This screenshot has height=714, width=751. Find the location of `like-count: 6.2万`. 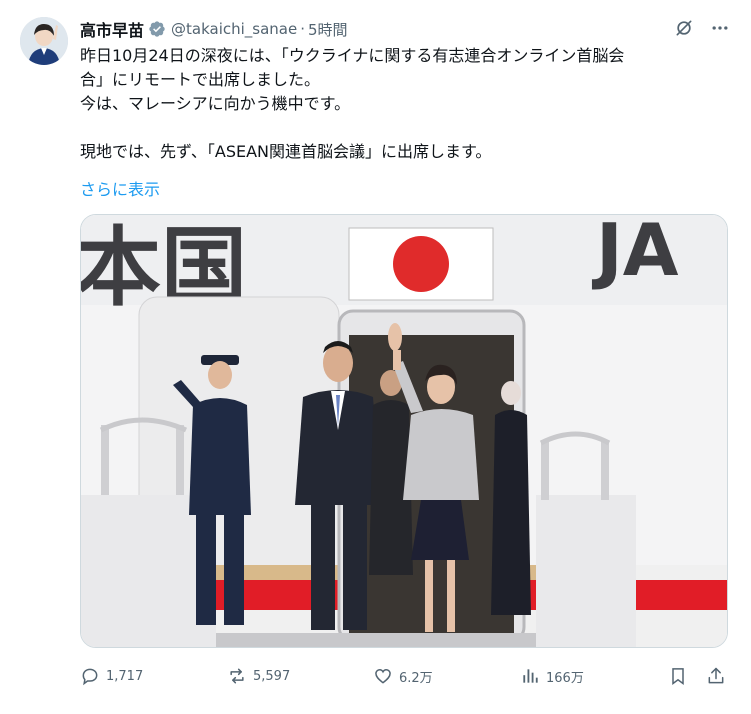

like-count: 6.2万 is located at coordinates (416, 678).